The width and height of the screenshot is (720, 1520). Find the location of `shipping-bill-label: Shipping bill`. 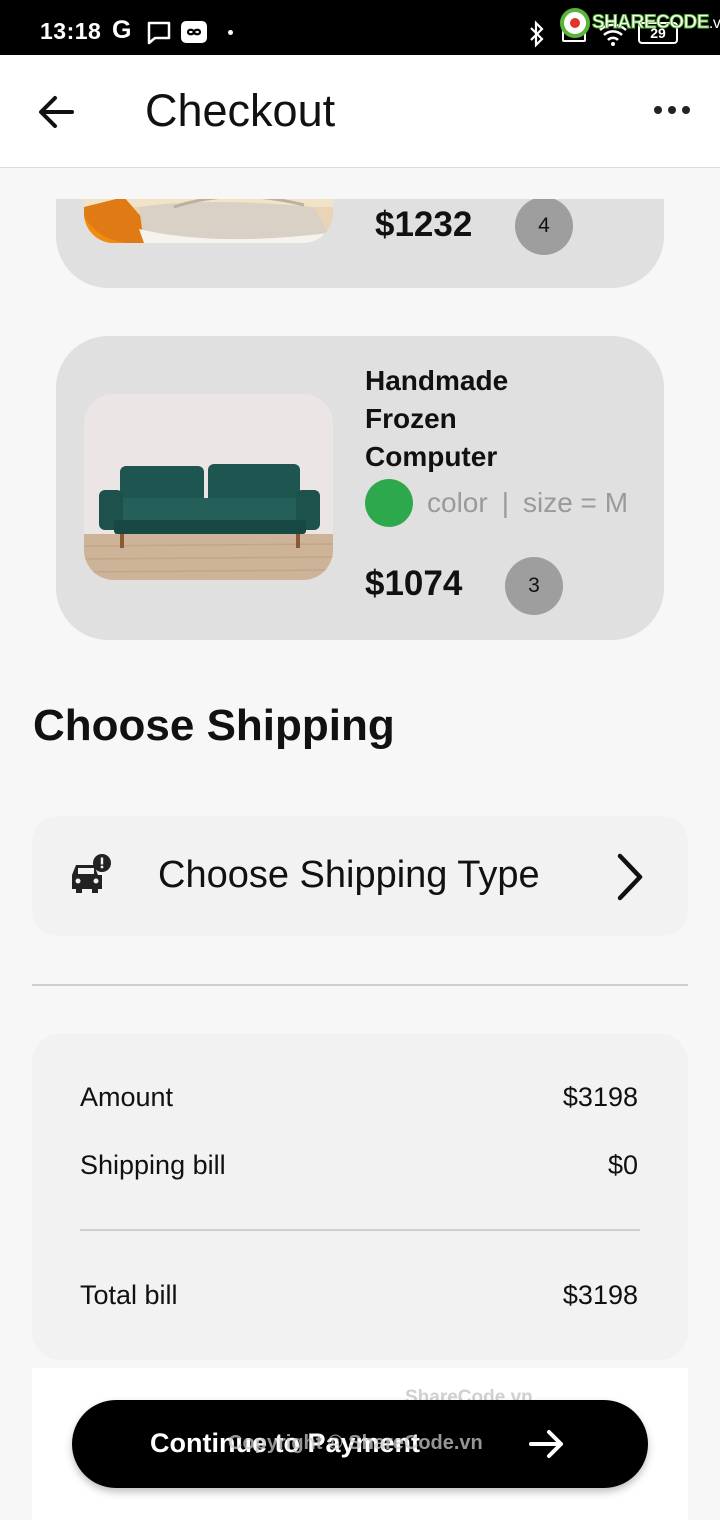

shipping-bill-label: Shipping bill is located at coordinates (153, 1165).